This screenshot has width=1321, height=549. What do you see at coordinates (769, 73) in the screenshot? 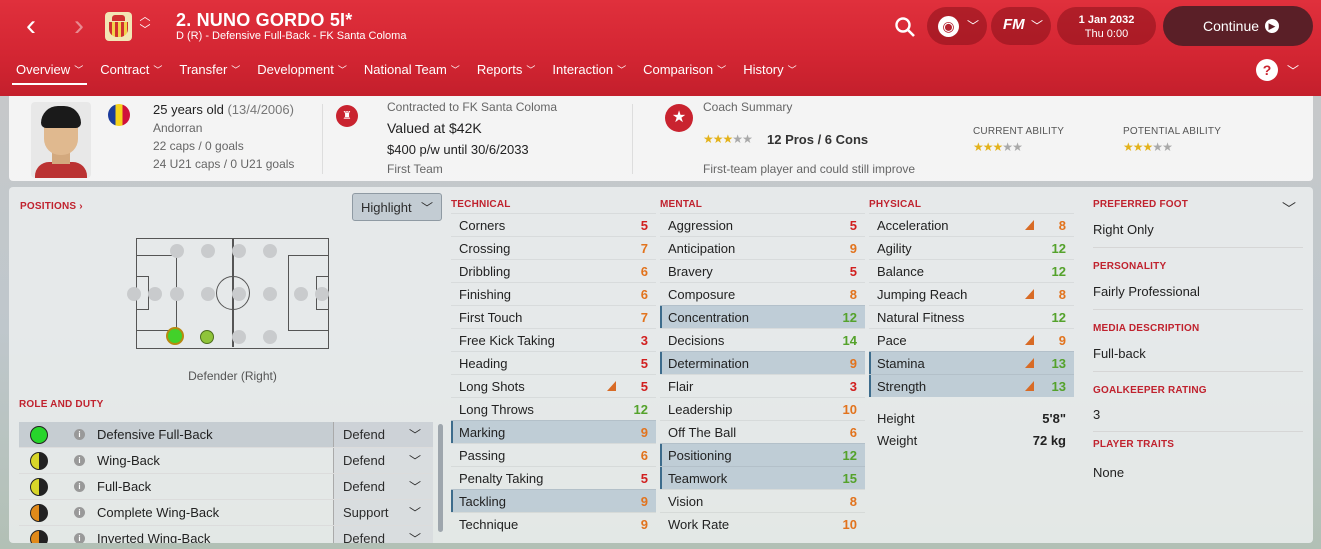
I see `tab-history: History ﹀` at bounding box center [769, 73].